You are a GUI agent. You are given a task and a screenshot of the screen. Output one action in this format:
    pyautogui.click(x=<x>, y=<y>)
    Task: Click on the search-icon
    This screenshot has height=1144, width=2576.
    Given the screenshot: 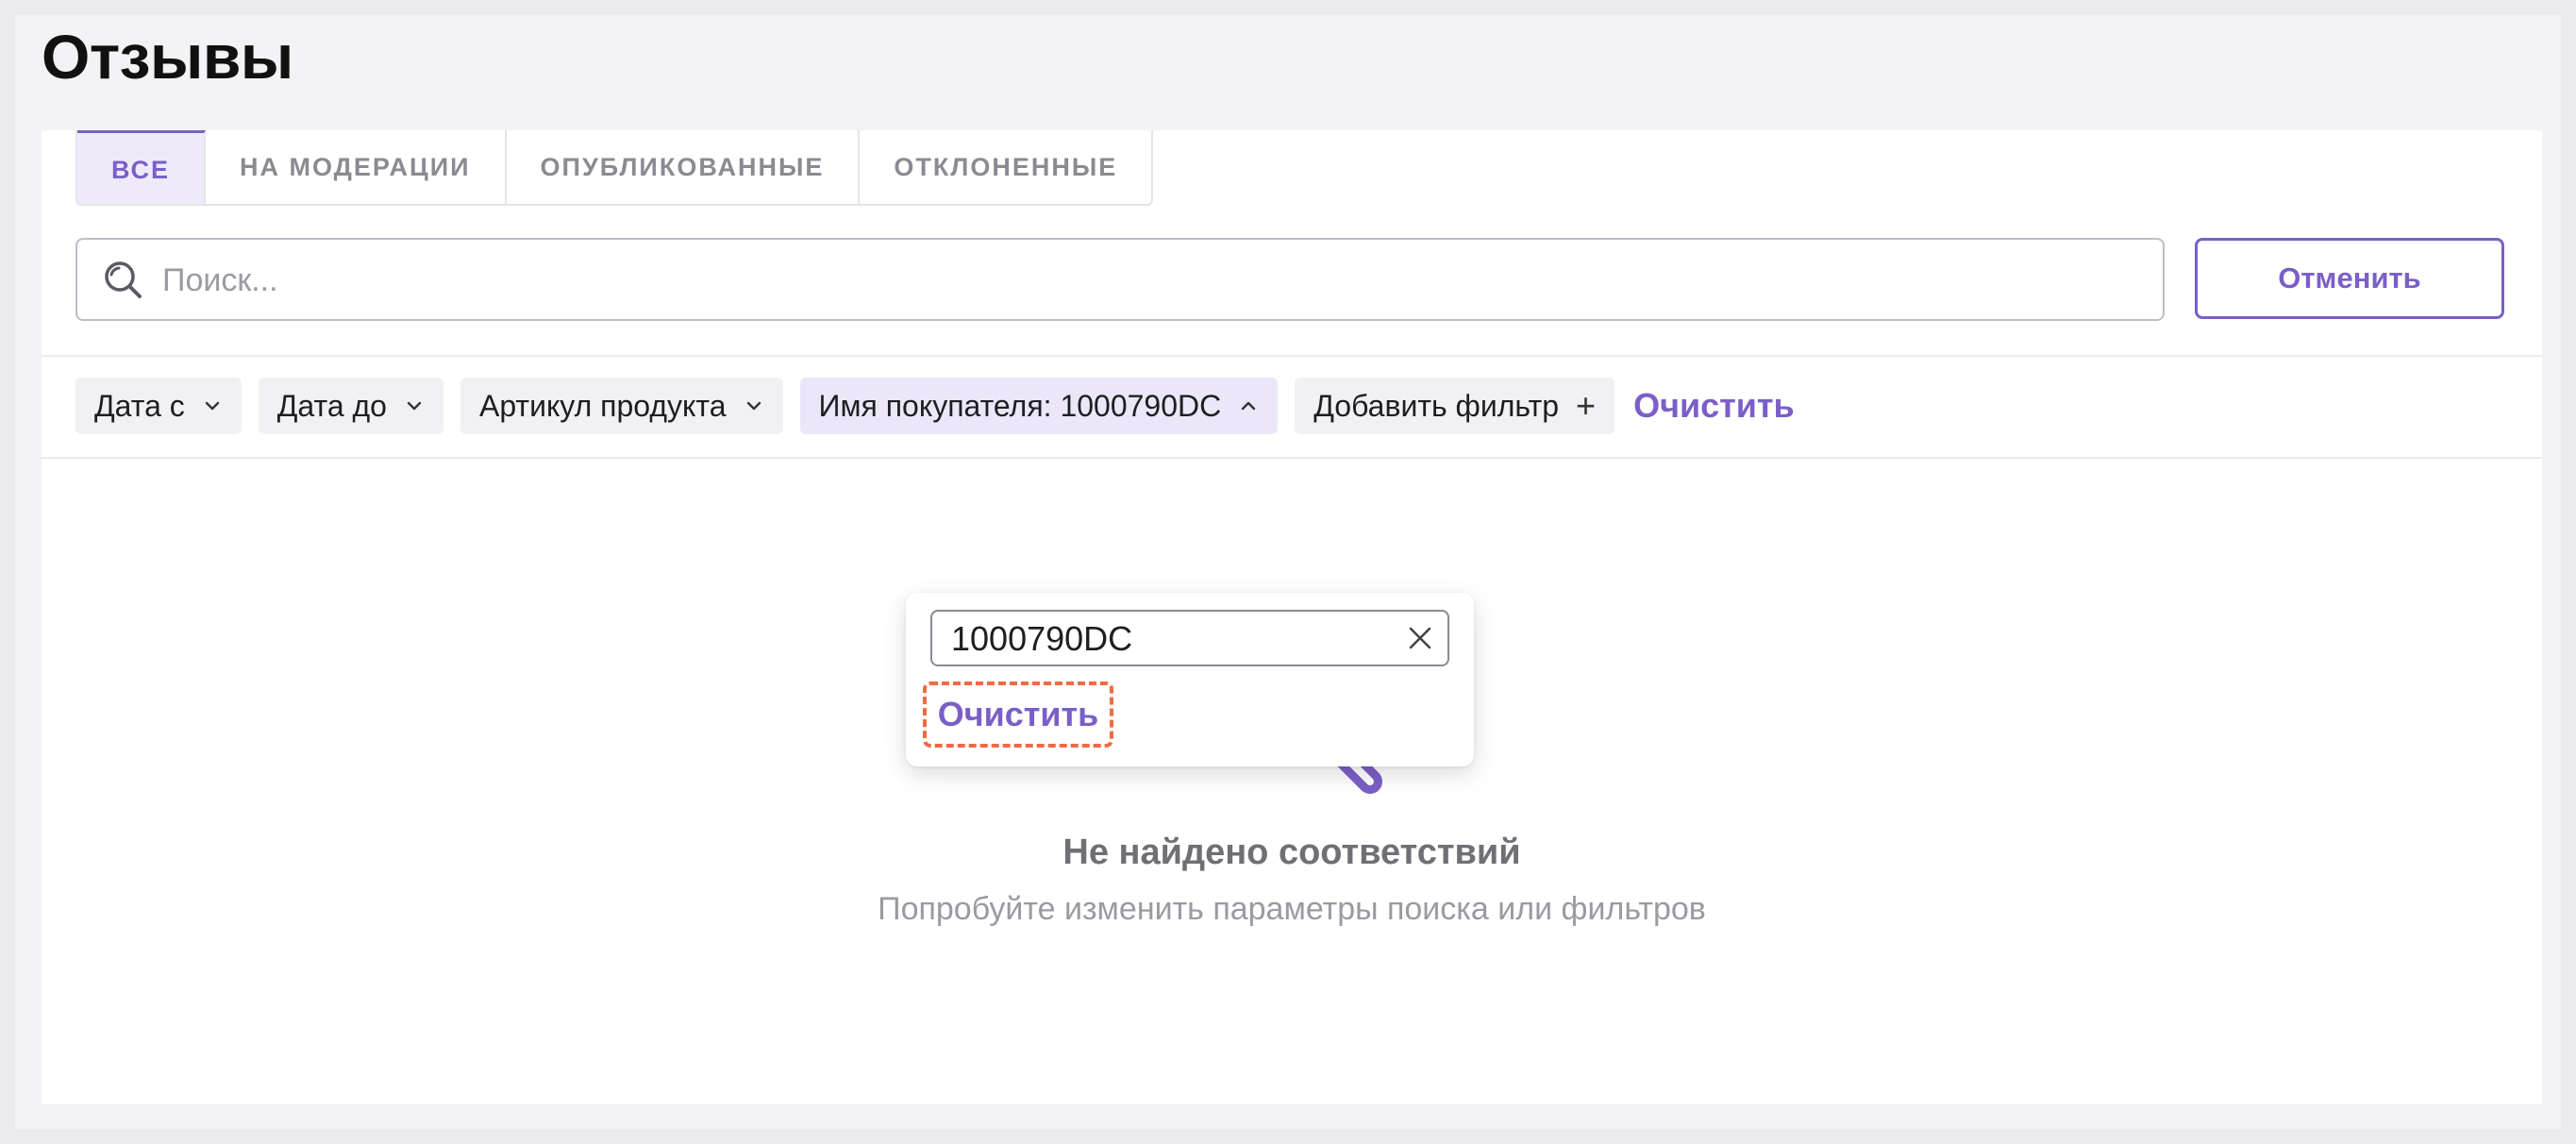 What is the action you would take?
    pyautogui.click(x=123, y=279)
    